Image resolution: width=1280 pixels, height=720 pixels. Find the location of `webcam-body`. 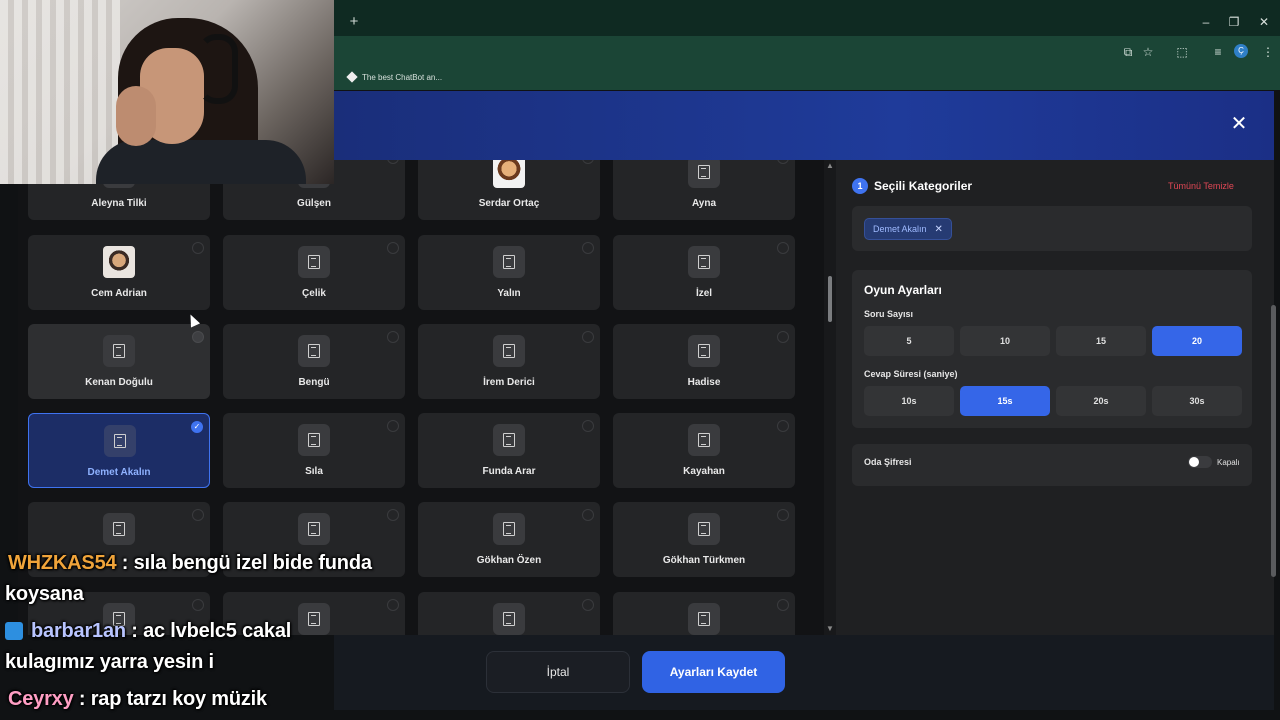

webcam-body is located at coordinates (201, 162).